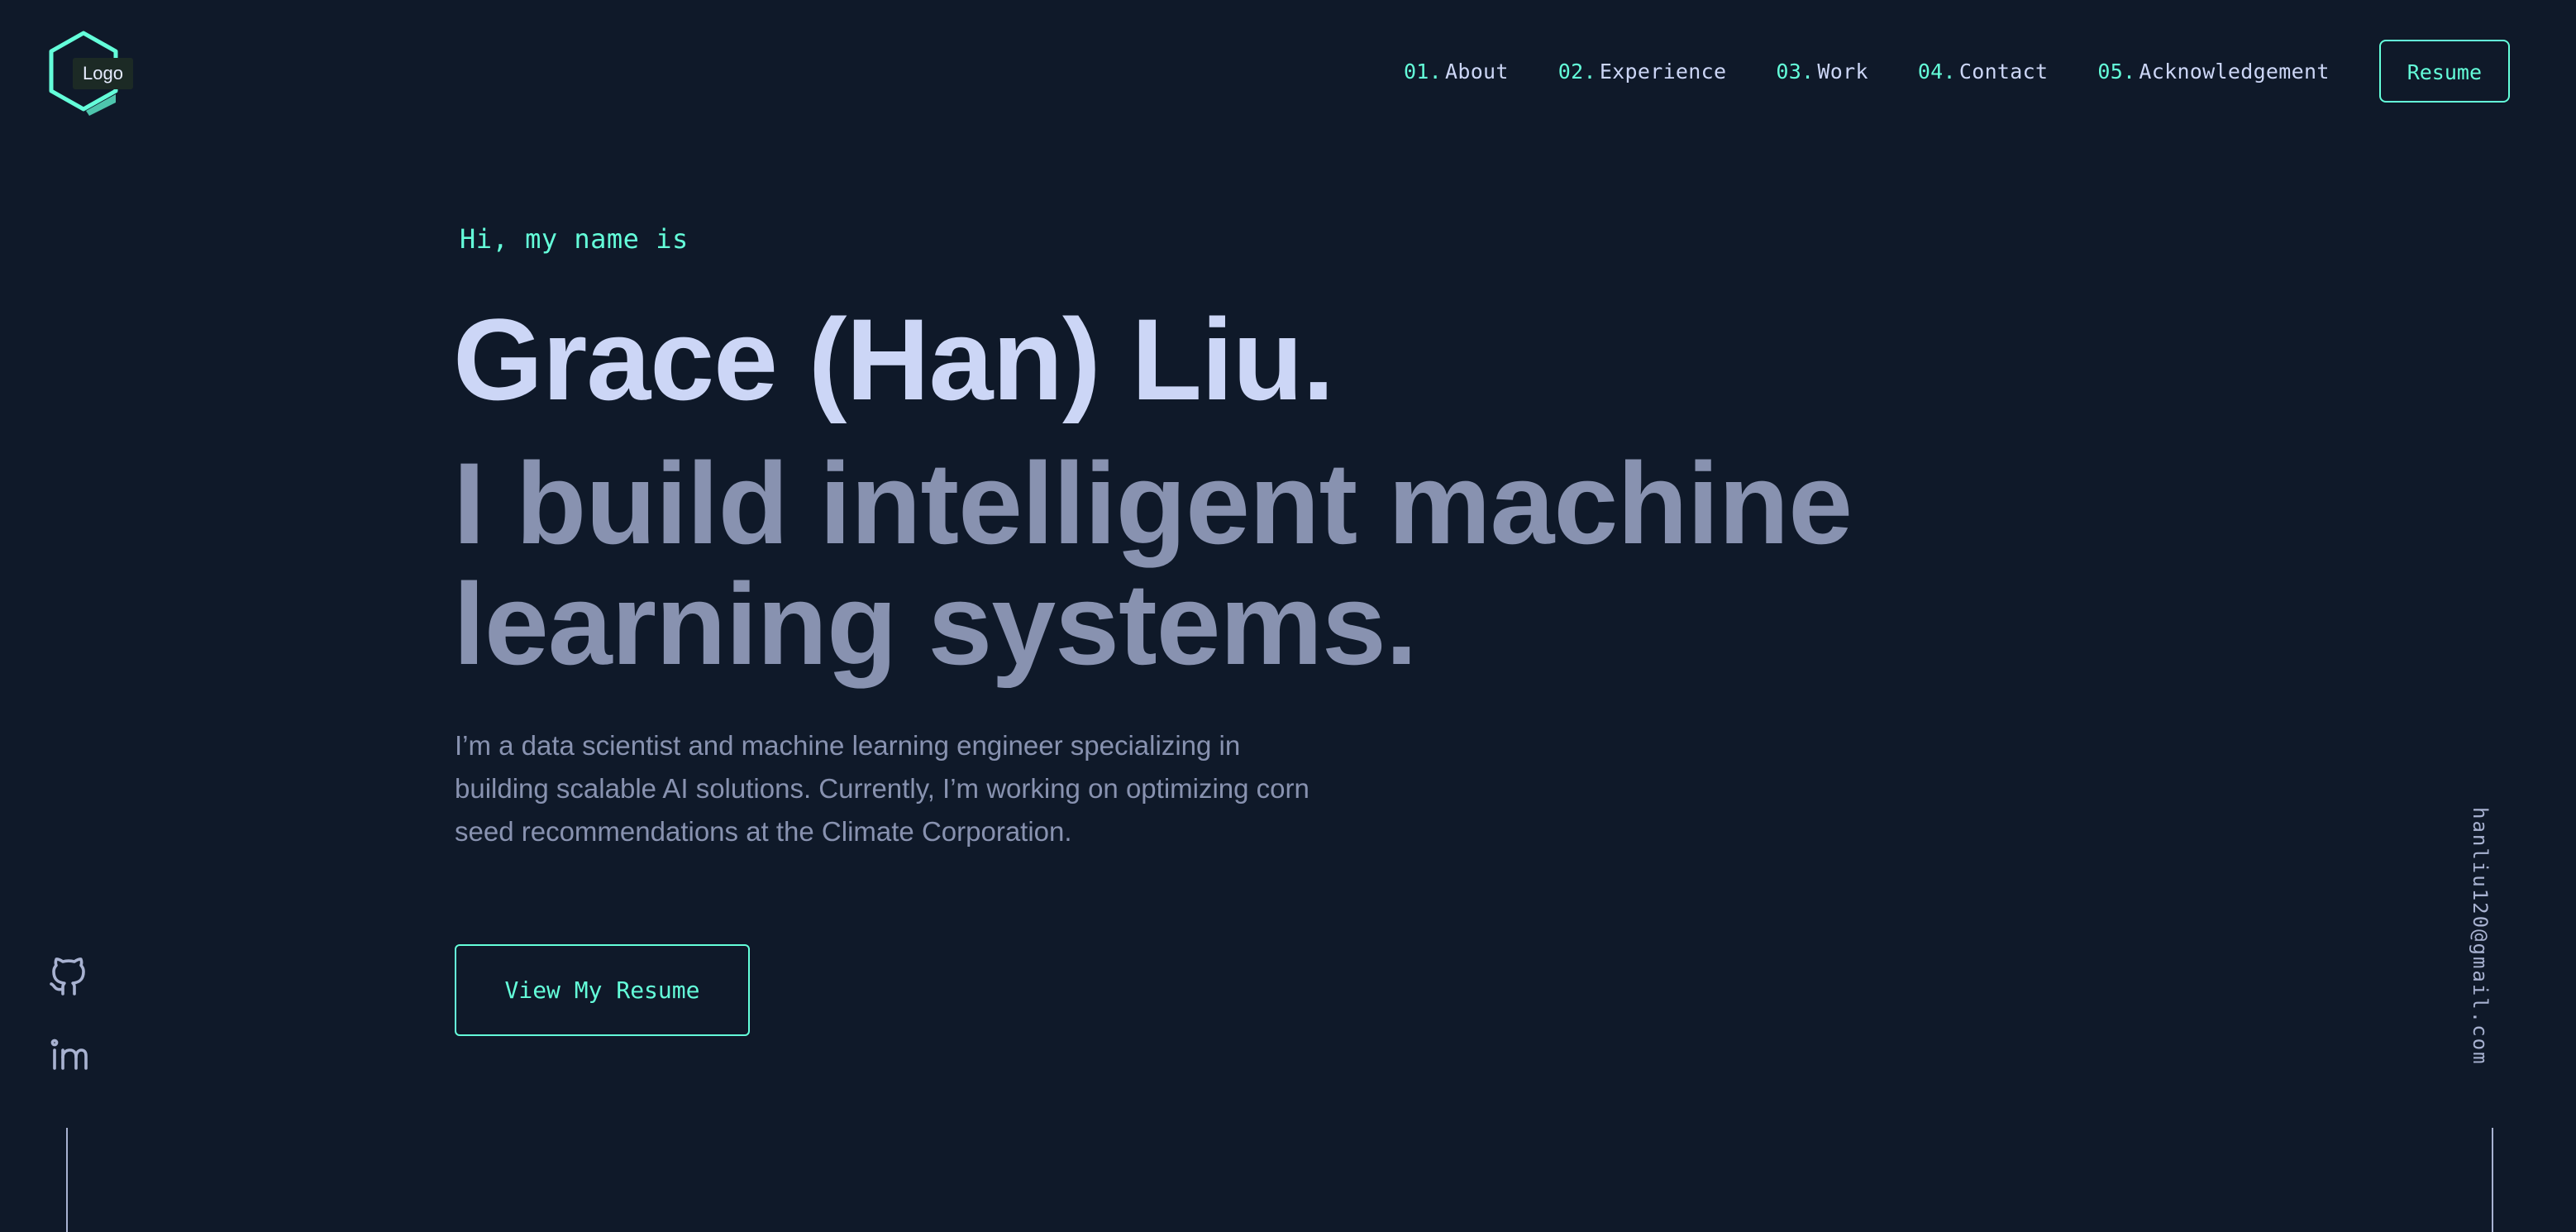  What do you see at coordinates (1796, 71) in the screenshot?
I see `nav-number: 03.` at bounding box center [1796, 71].